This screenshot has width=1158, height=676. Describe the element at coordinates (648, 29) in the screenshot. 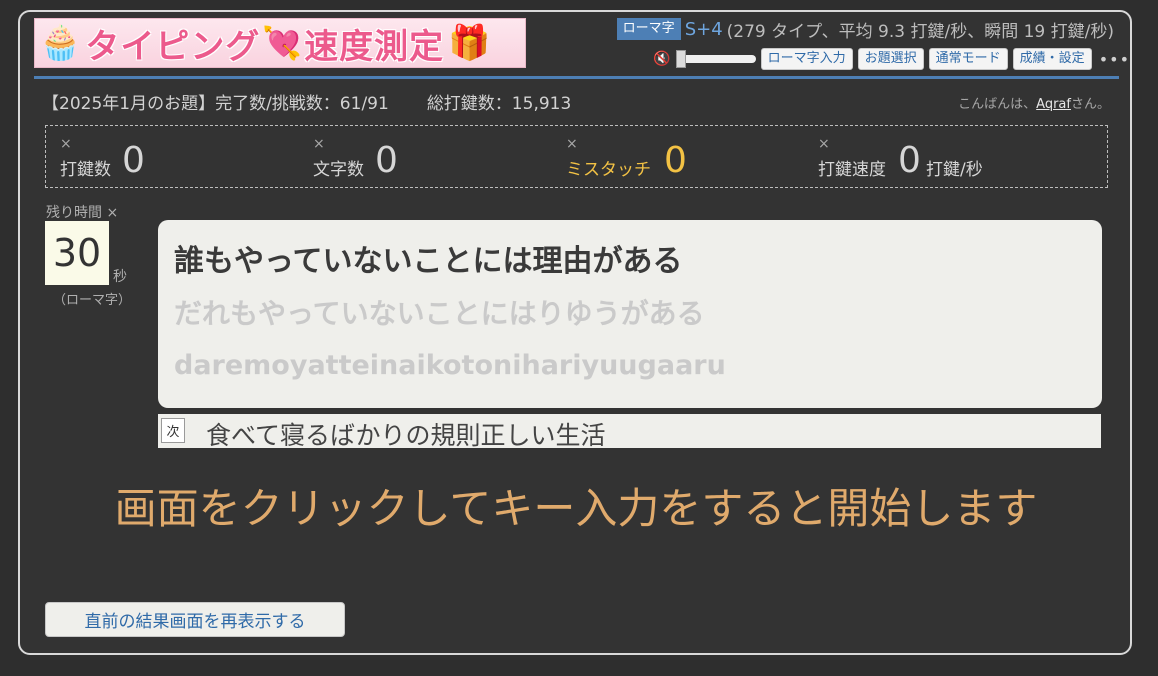

I see `input-mode-badge: ローマ字` at that location.